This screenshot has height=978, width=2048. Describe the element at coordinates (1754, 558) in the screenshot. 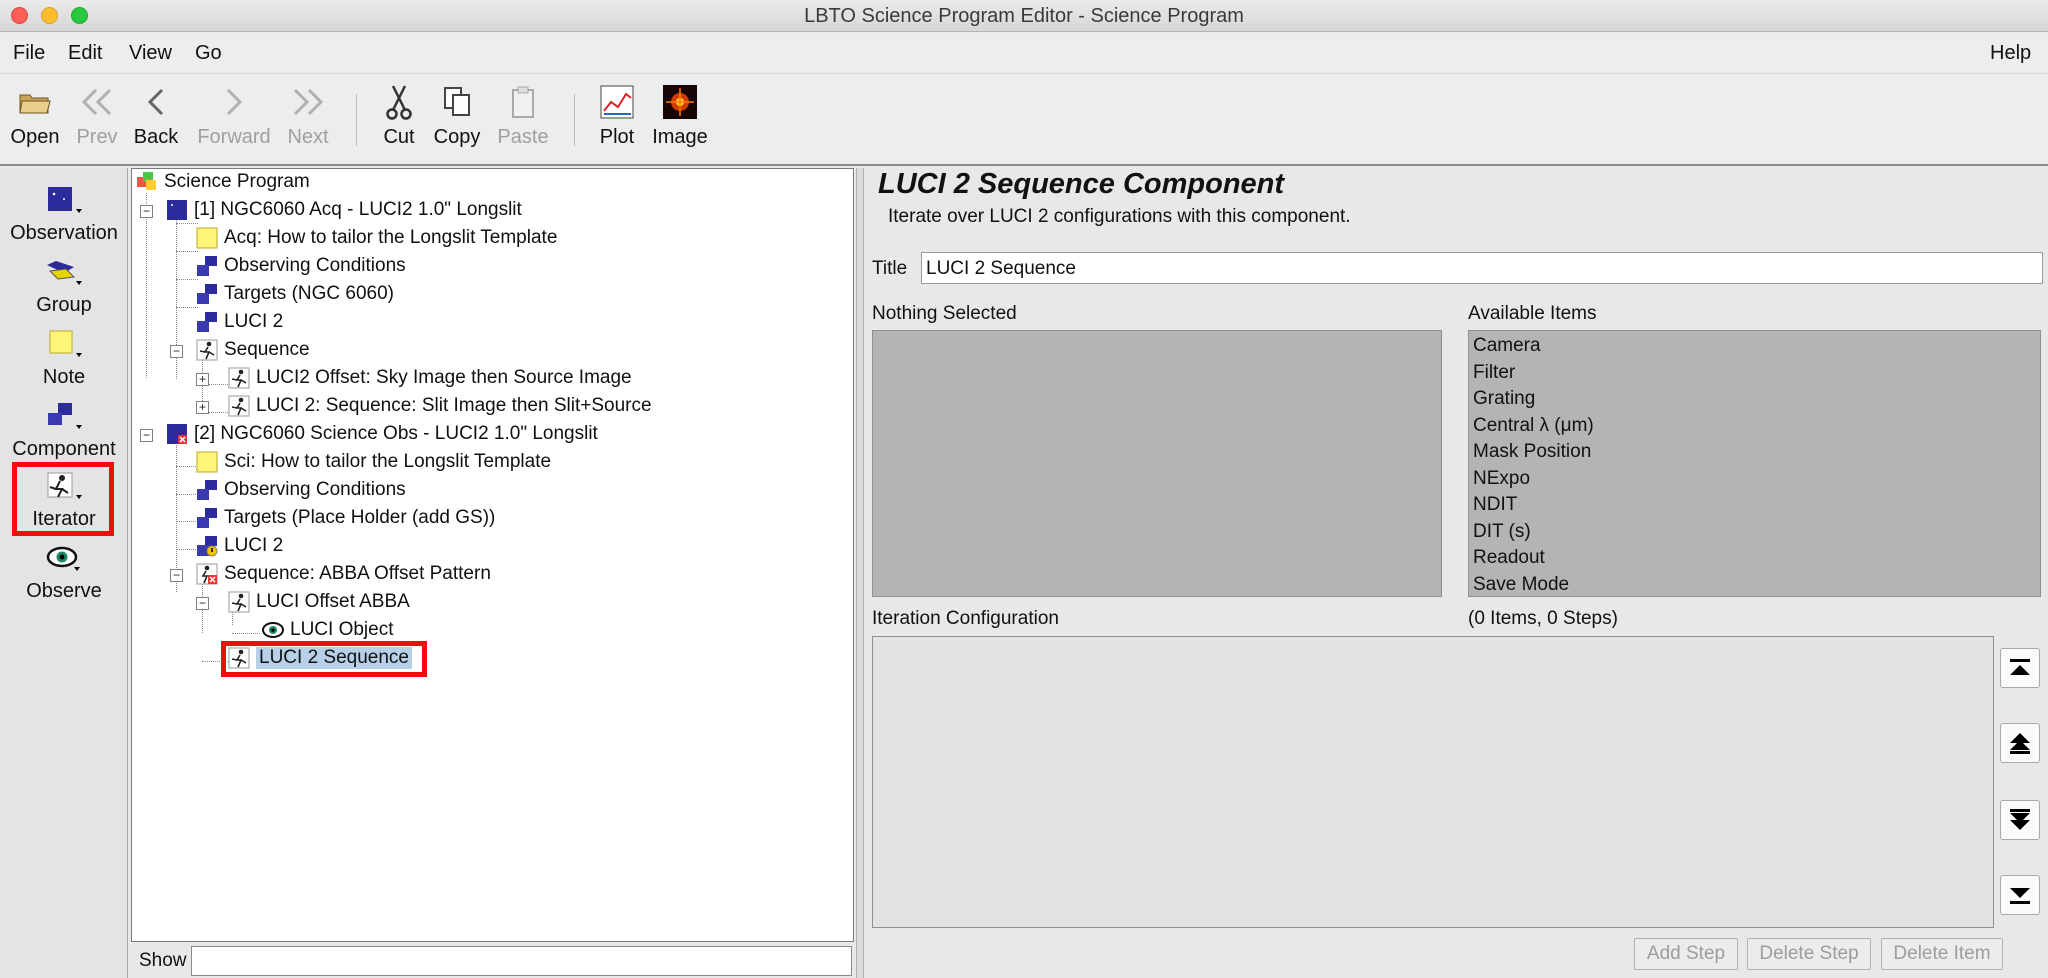

I see `available-item: Readout` at that location.